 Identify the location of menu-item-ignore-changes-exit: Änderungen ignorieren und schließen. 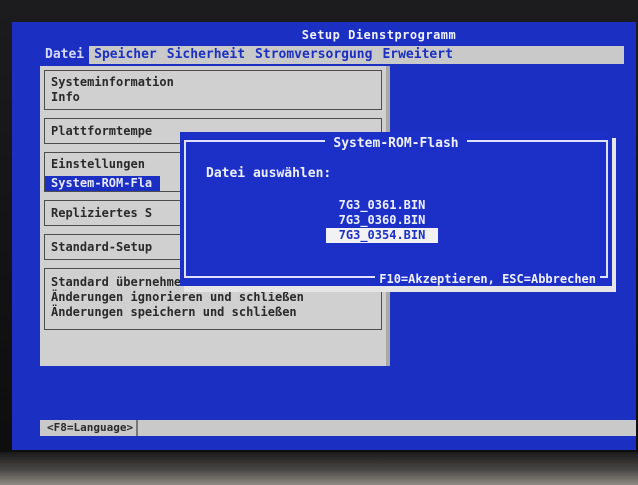
(213, 297).